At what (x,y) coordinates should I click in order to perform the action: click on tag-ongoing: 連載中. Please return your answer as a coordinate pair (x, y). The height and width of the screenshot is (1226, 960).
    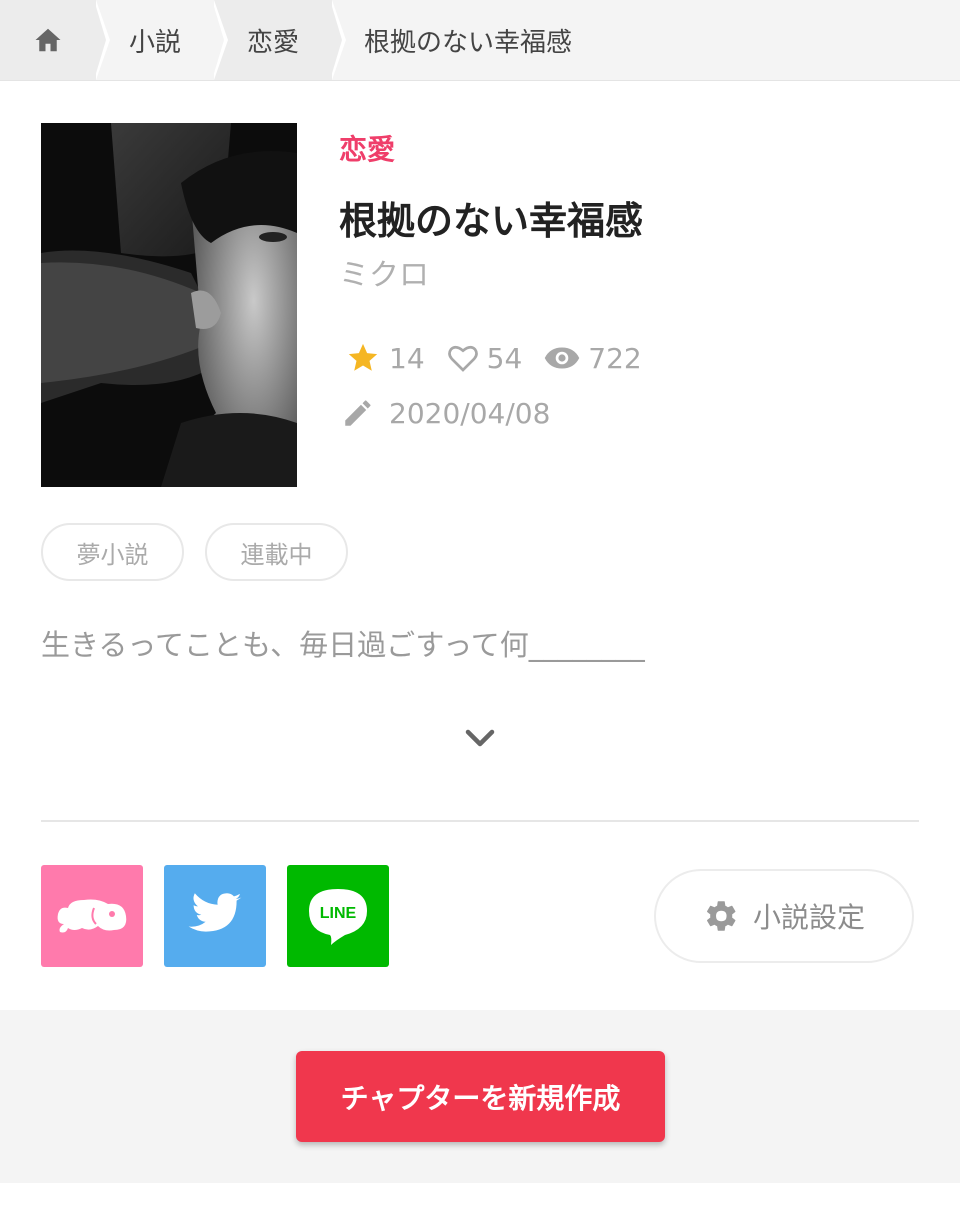
    Looking at the image, I should click on (276, 552).